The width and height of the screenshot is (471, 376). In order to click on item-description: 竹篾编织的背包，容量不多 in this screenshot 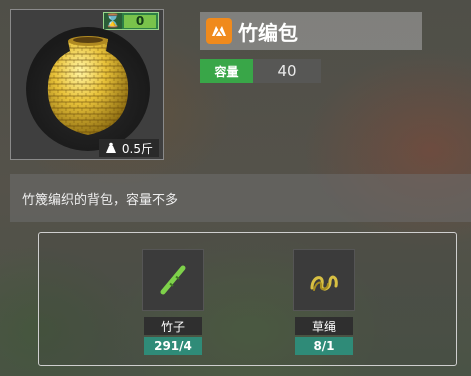, I will do `click(100, 200)`.